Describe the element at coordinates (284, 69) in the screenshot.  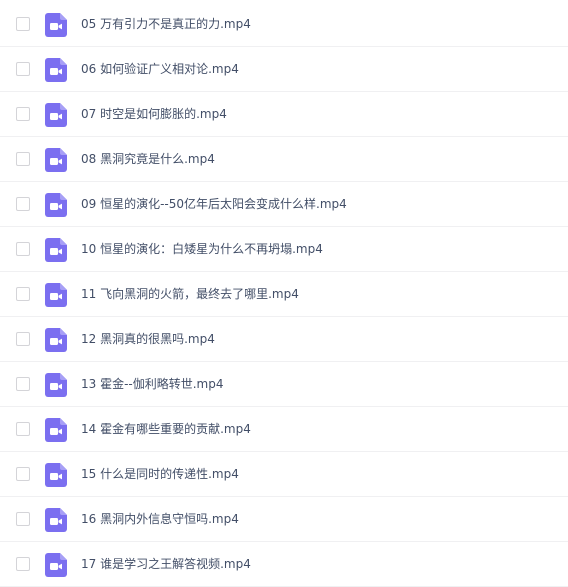
I see `file-row: 06 如何验证广义相对论.mp4` at that location.